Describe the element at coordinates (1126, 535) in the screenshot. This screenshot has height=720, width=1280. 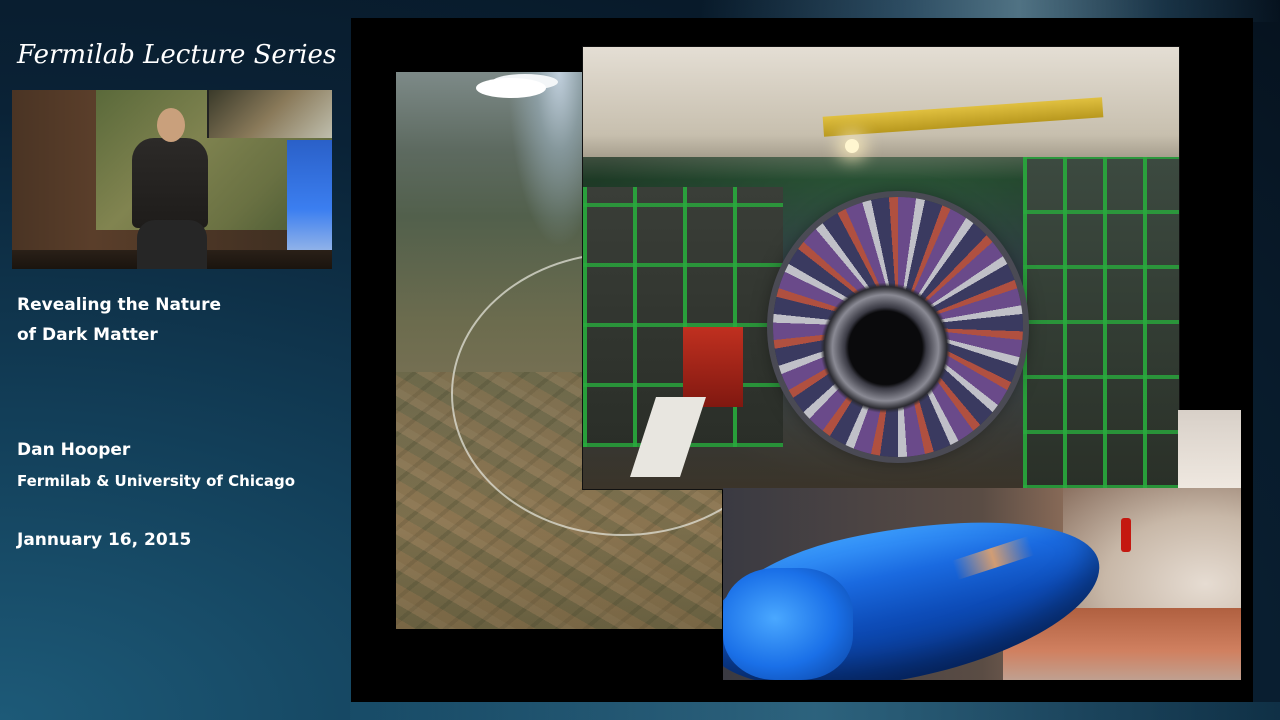
I see `fire-extinguisher` at that location.